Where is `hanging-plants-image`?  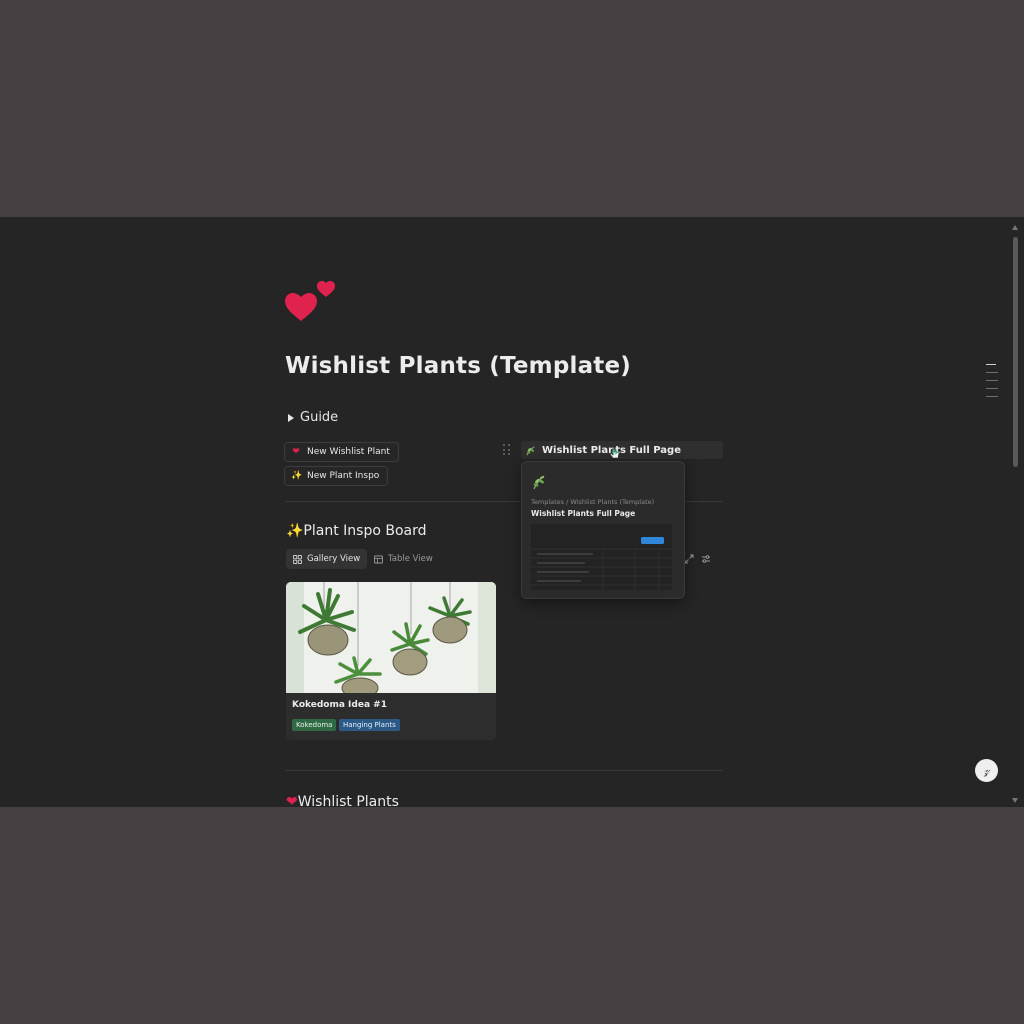
hanging-plants-image is located at coordinates (391, 637).